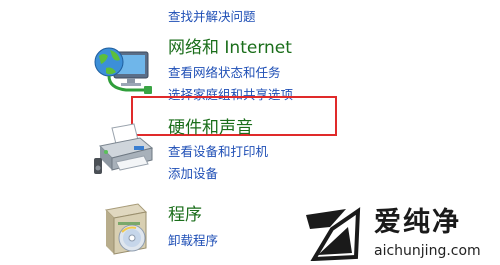  Describe the element at coordinates (427, 251) in the screenshot. I see `watermark-subtitle: aichunjing.com` at that location.